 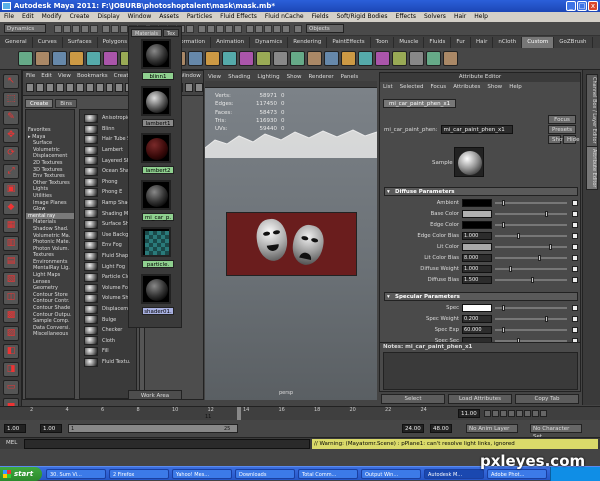 I want to click on maximize-button: □, so click(x=582, y=6).